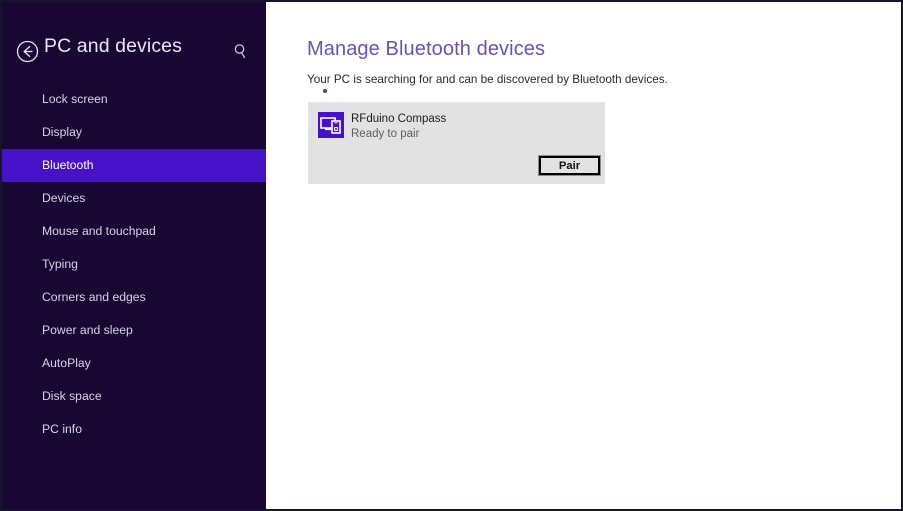 Image resolution: width=903 pixels, height=511 pixels. Describe the element at coordinates (134, 429) in the screenshot. I see `sidebar-item-pc-info: PC info` at that location.